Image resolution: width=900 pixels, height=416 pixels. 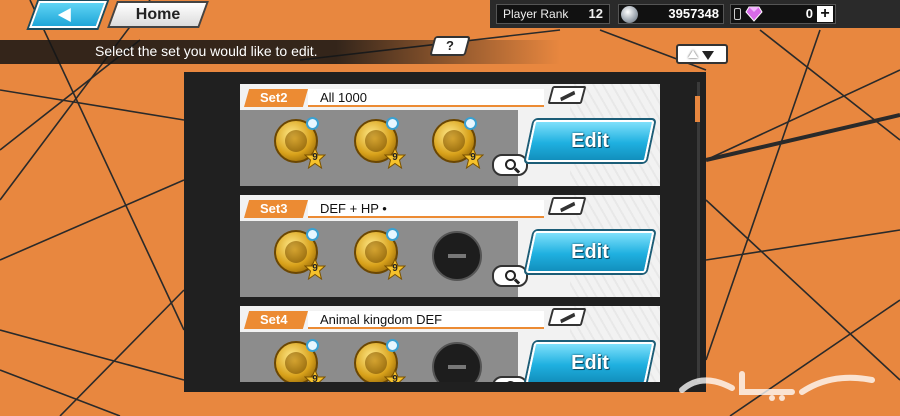 What do you see at coordinates (754, 14) in the screenshot?
I see `gem-icon` at bounding box center [754, 14].